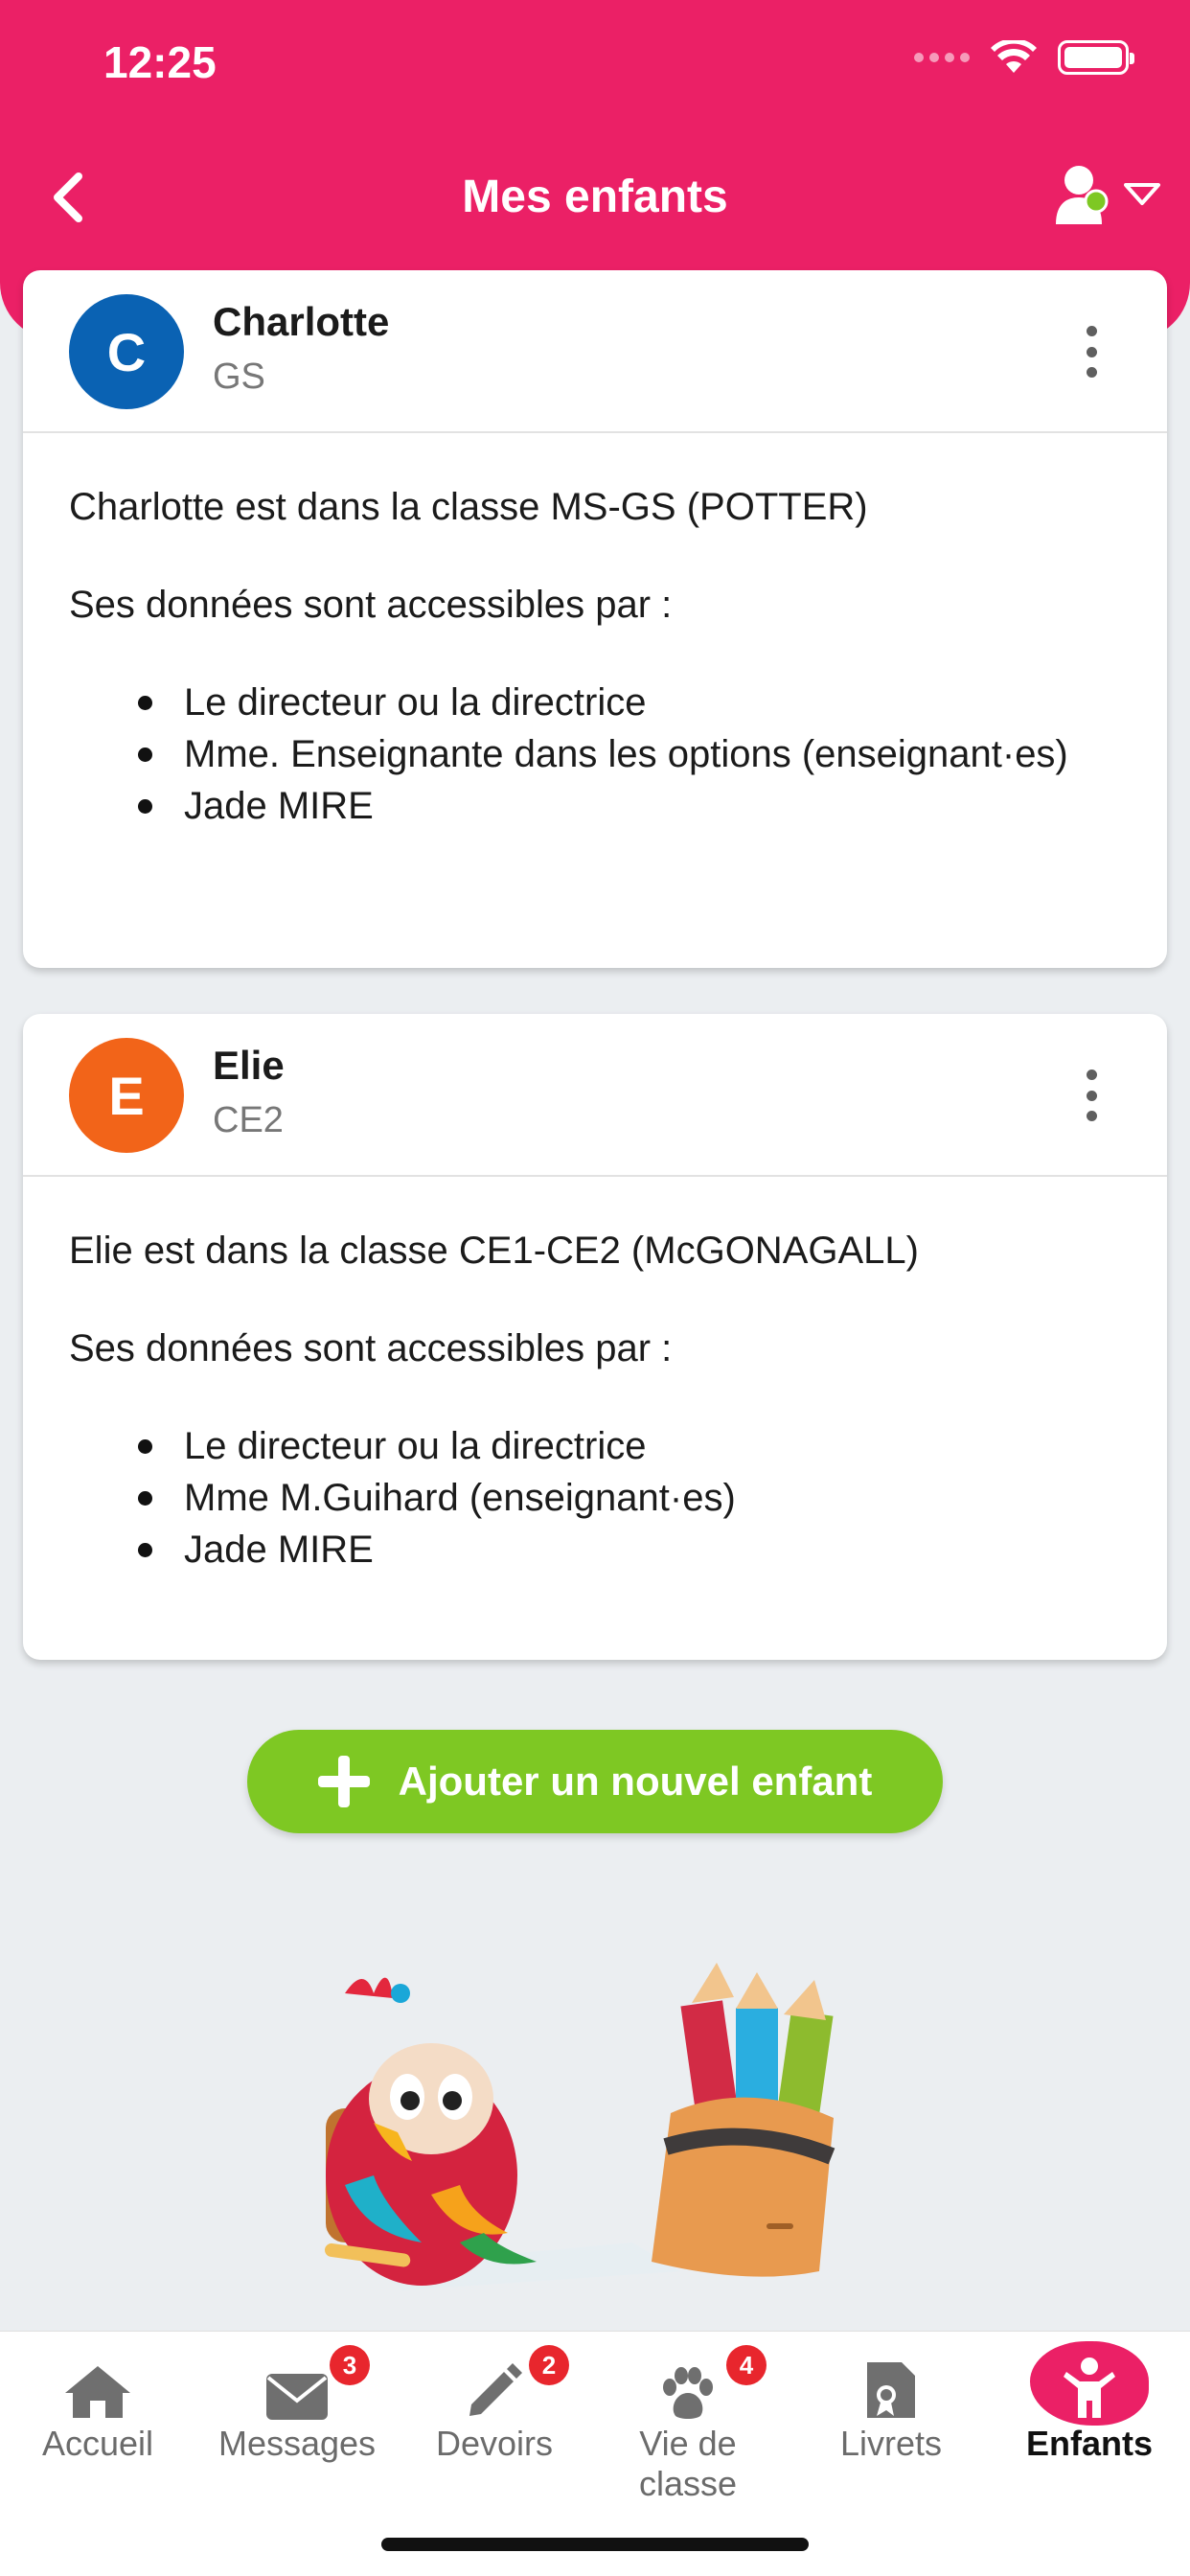 This screenshot has width=1190, height=2576. What do you see at coordinates (549, 2365) in the screenshot?
I see `unread-badge: 2` at bounding box center [549, 2365].